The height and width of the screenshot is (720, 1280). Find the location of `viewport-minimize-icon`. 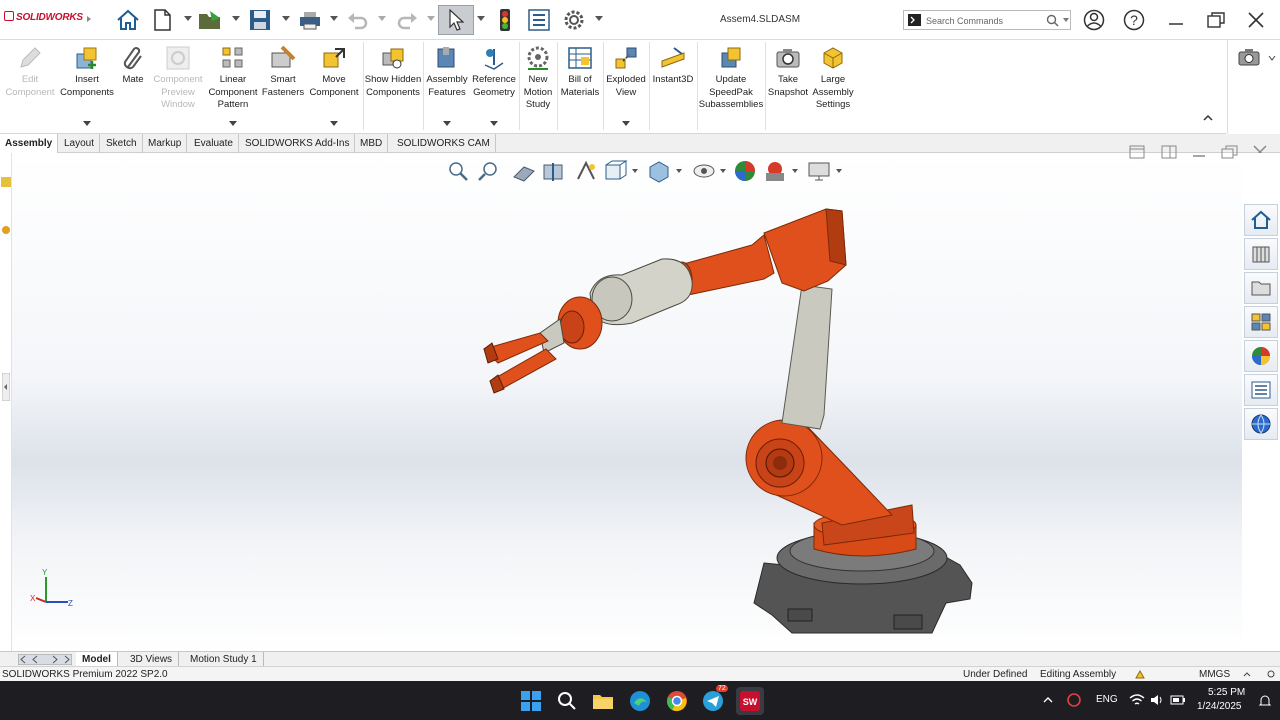

viewport-minimize-icon is located at coordinates (1199, 152).